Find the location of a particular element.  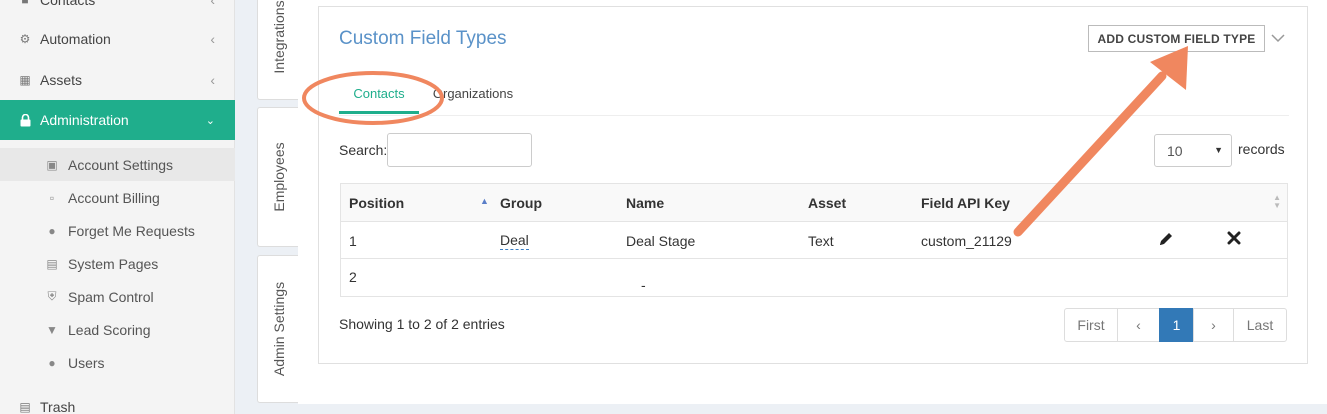

sitemap-icon: ▣ is located at coordinates (52, 164).